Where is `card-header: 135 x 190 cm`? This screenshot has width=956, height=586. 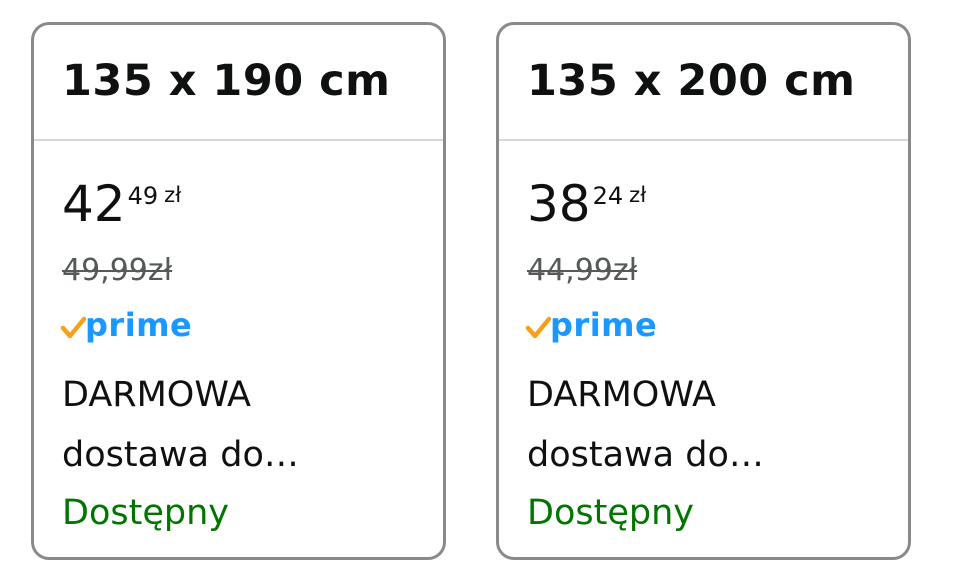
card-header: 135 x 190 cm is located at coordinates (238, 83).